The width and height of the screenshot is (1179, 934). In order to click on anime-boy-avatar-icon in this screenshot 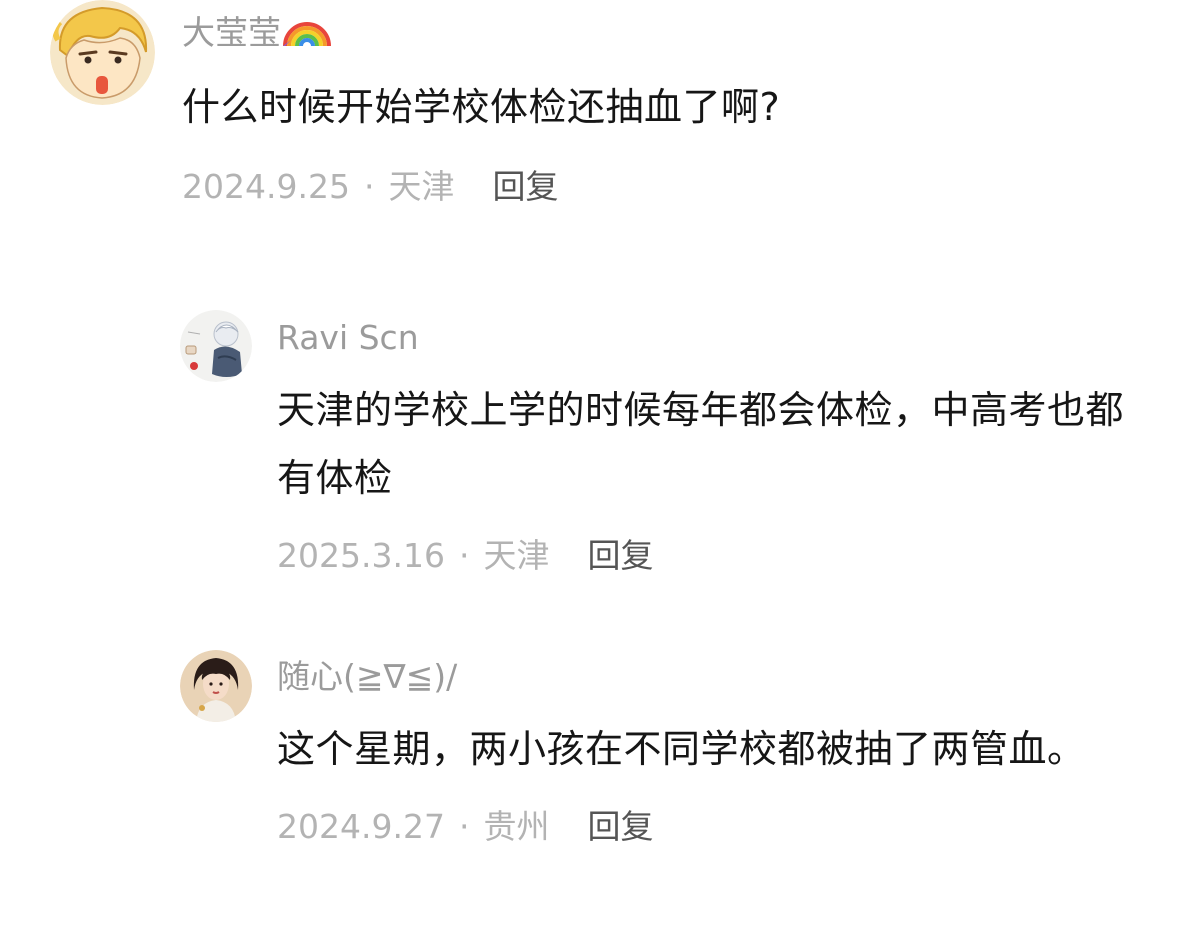, I will do `click(216, 346)`.